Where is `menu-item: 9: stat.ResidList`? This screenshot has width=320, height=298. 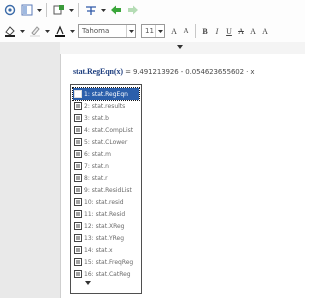
menu-item: 9: stat.ResidList is located at coordinates (106, 190).